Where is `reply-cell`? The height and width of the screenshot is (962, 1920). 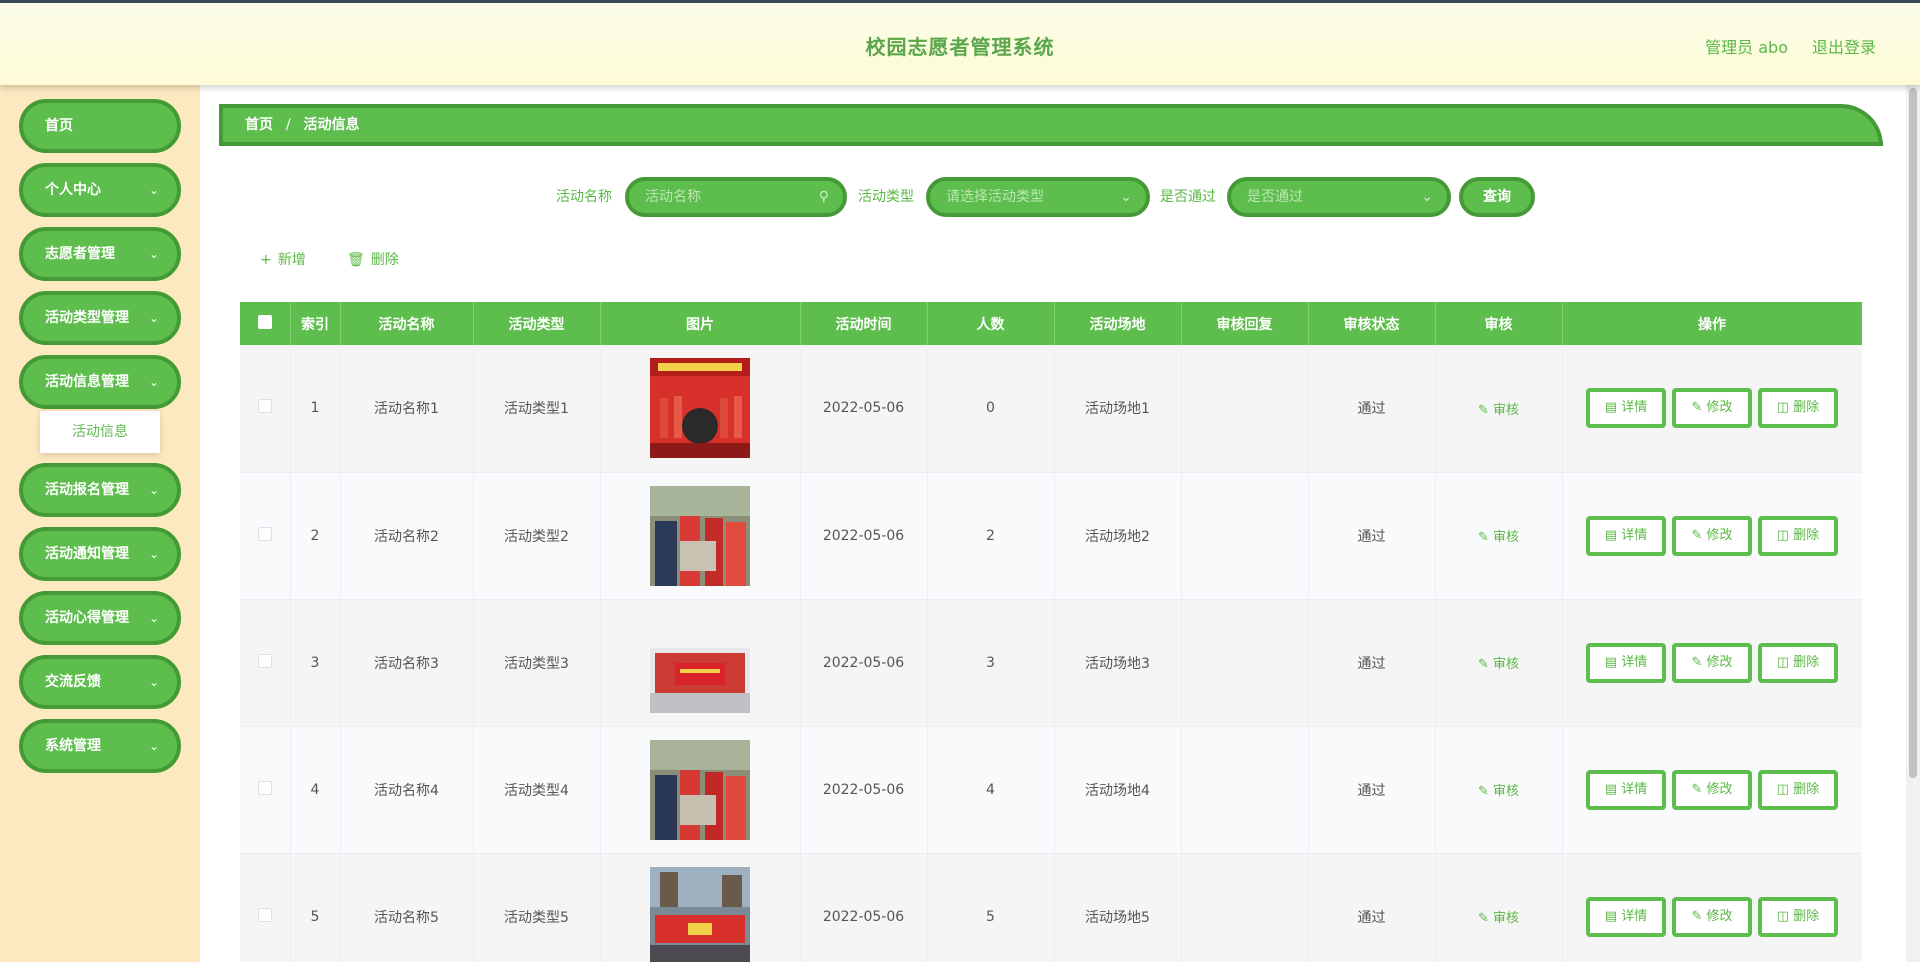
reply-cell is located at coordinates (1245, 907).